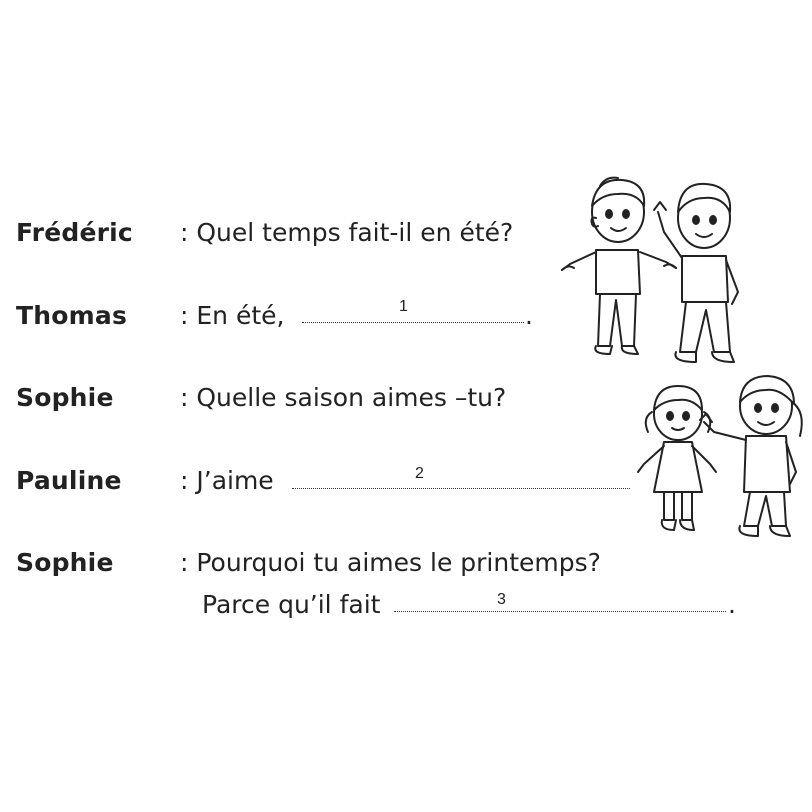  Describe the element at coordinates (501, 599) in the screenshot. I see `blank-number-3: 3` at that location.